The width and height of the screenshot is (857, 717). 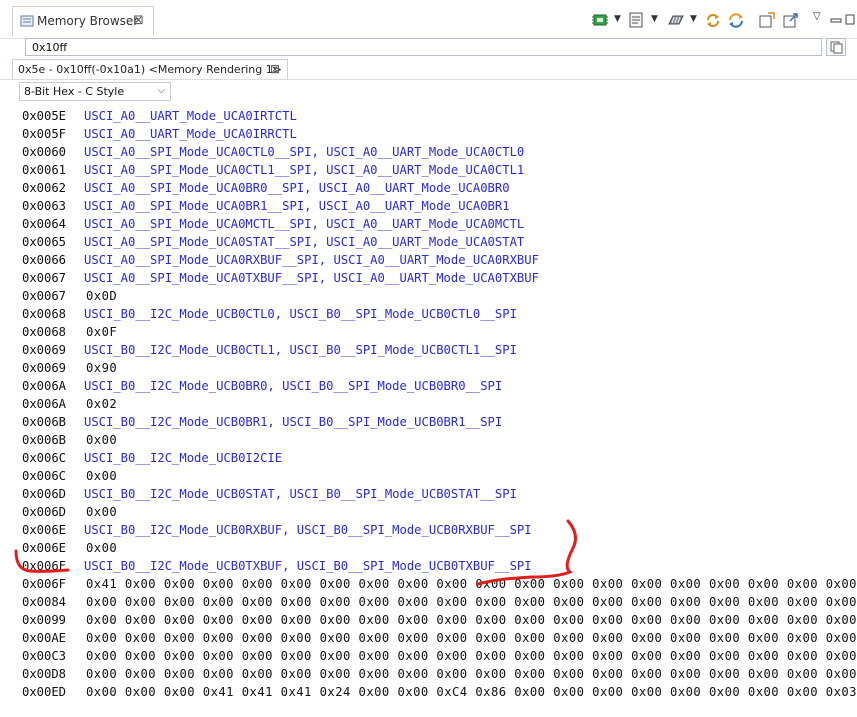 What do you see at coordinates (44, 638) in the screenshot?
I see `address-label: 0x00AE` at bounding box center [44, 638].